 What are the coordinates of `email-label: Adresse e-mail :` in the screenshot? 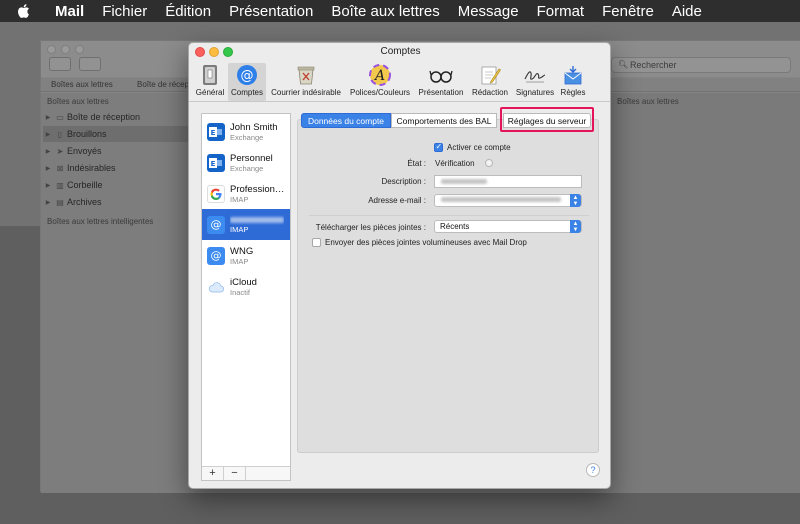 It's located at (397, 200).